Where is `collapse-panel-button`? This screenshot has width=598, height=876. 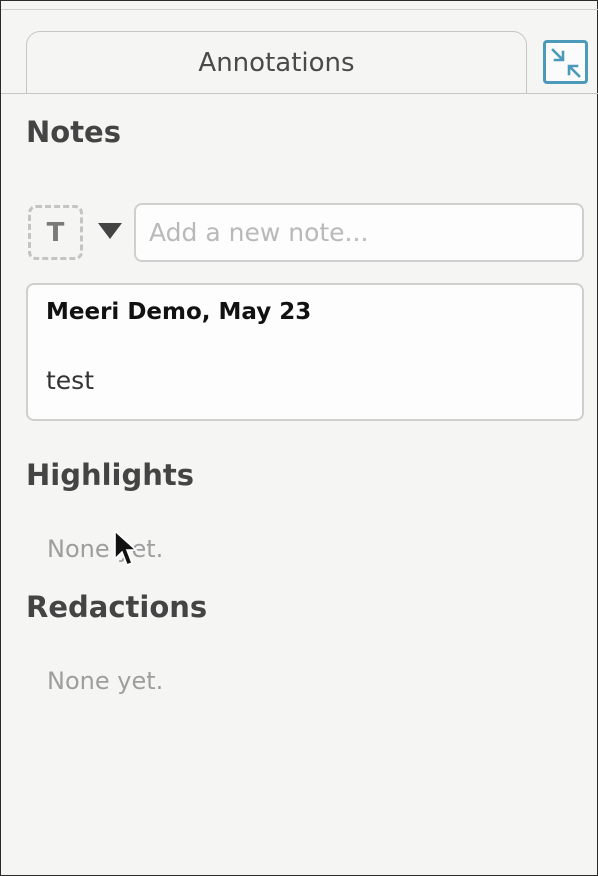
collapse-panel-button is located at coordinates (565, 62).